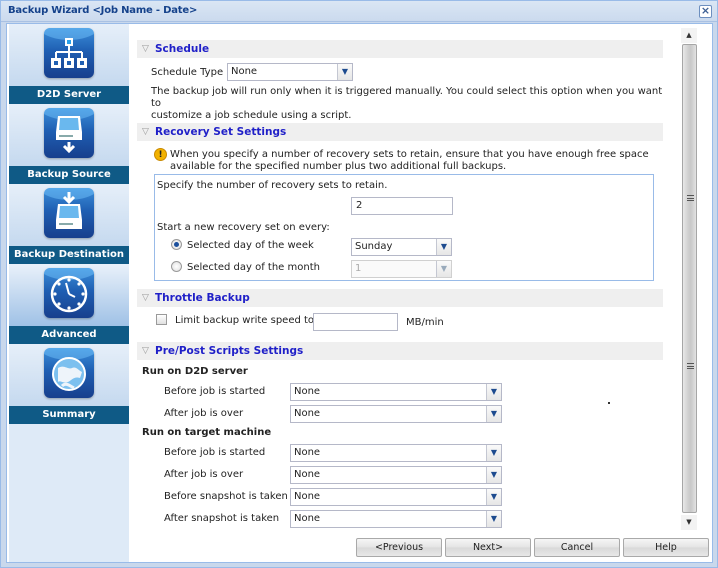 This screenshot has height=568, width=718. Describe the element at coordinates (69, 373) in the screenshot. I see `globe-icon` at that location.